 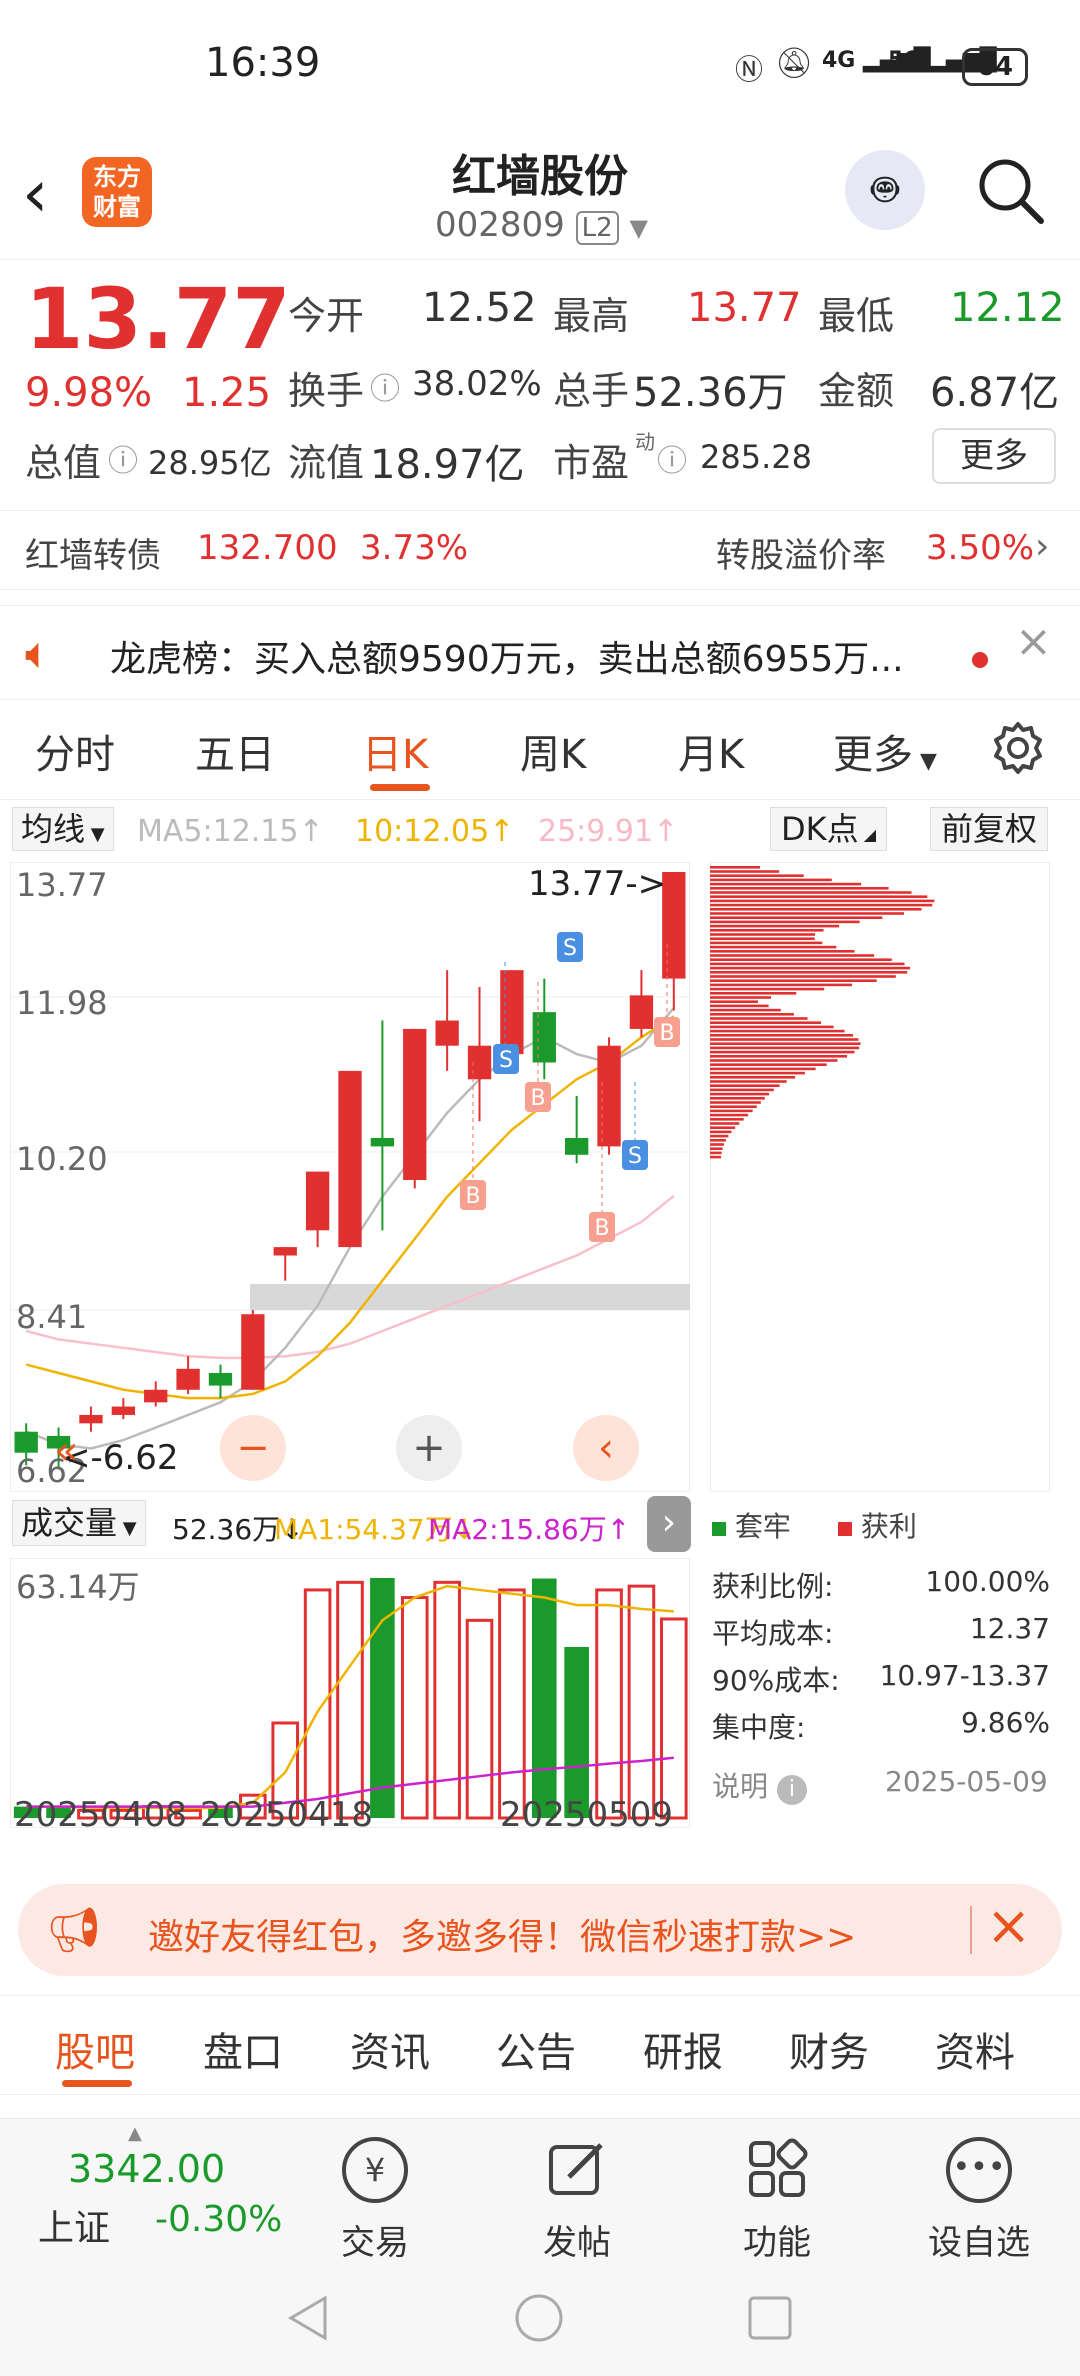 I want to click on double-left-icon: «, so click(x=66, y=1451).